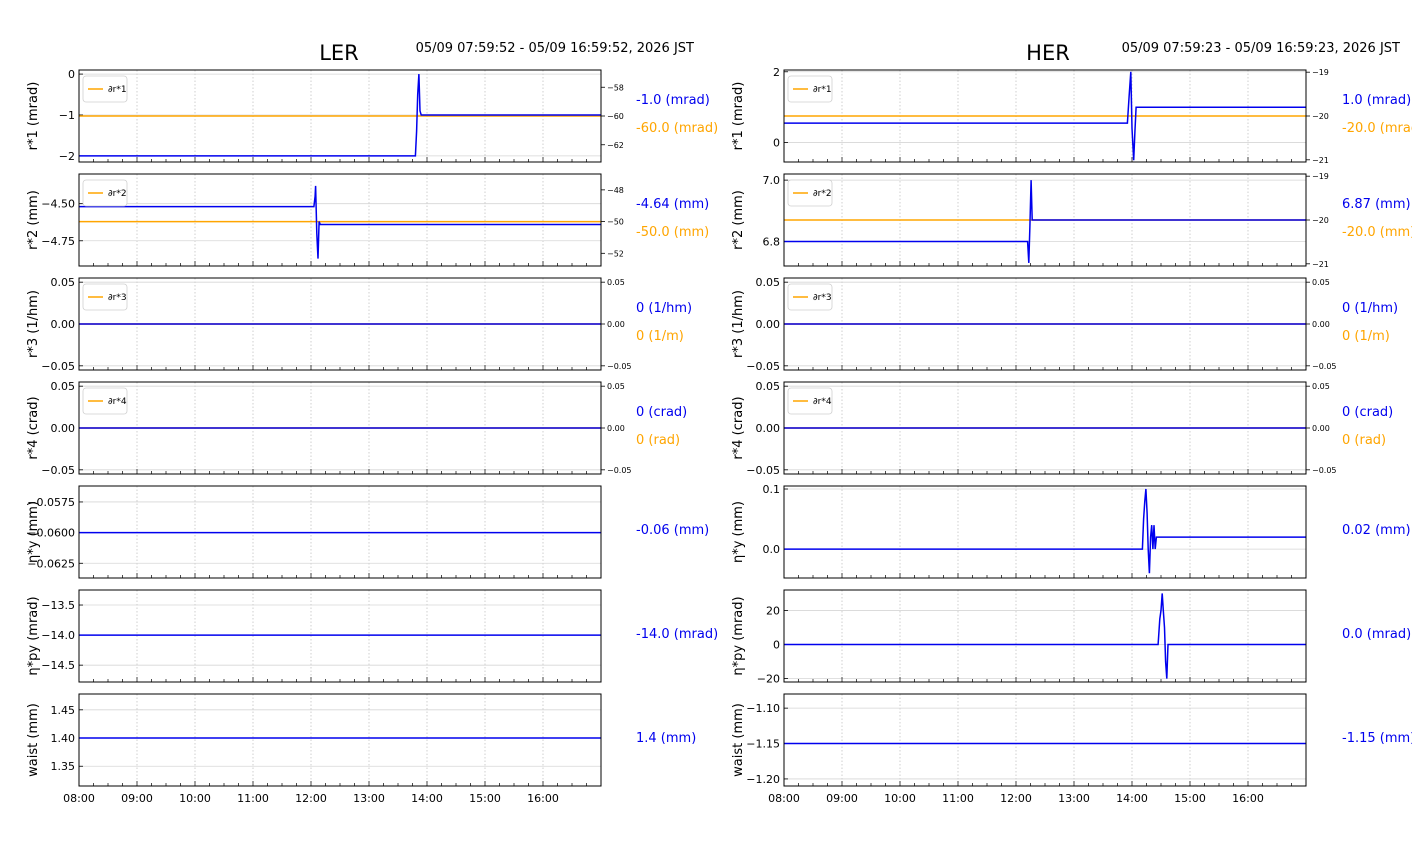 The height and width of the screenshot is (864, 1412). I want to click on y-tick-label: −4.75, so click(58, 241).